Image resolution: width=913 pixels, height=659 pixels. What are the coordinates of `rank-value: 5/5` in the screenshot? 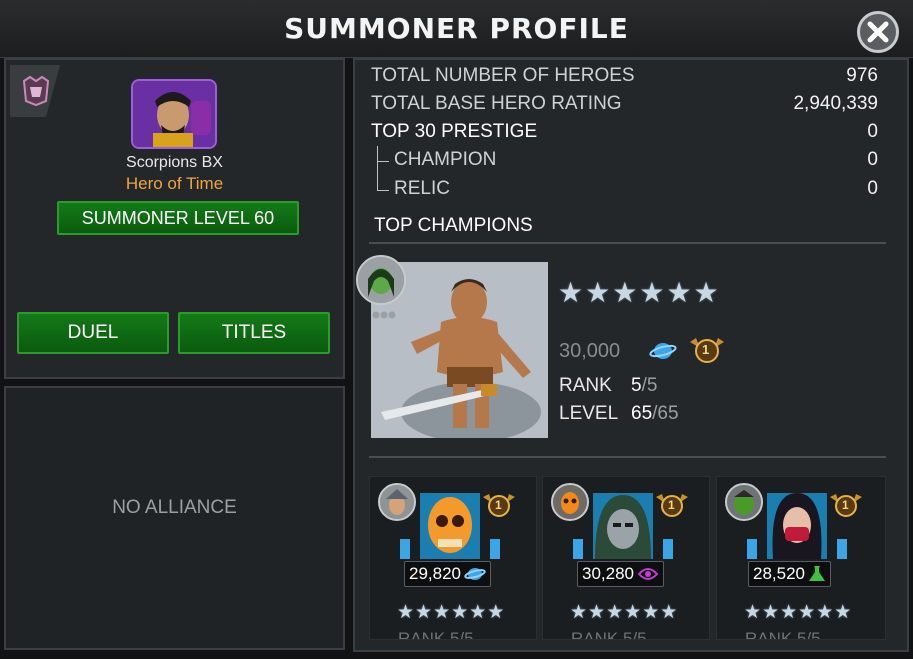 It's located at (644, 385).